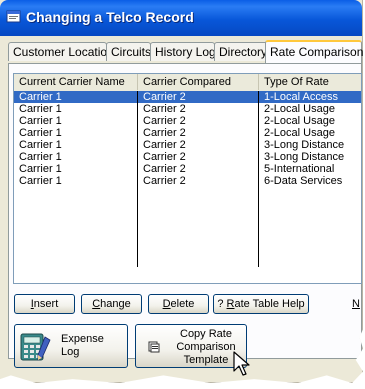  I want to click on mouse-pointer-icon, so click(241, 363).